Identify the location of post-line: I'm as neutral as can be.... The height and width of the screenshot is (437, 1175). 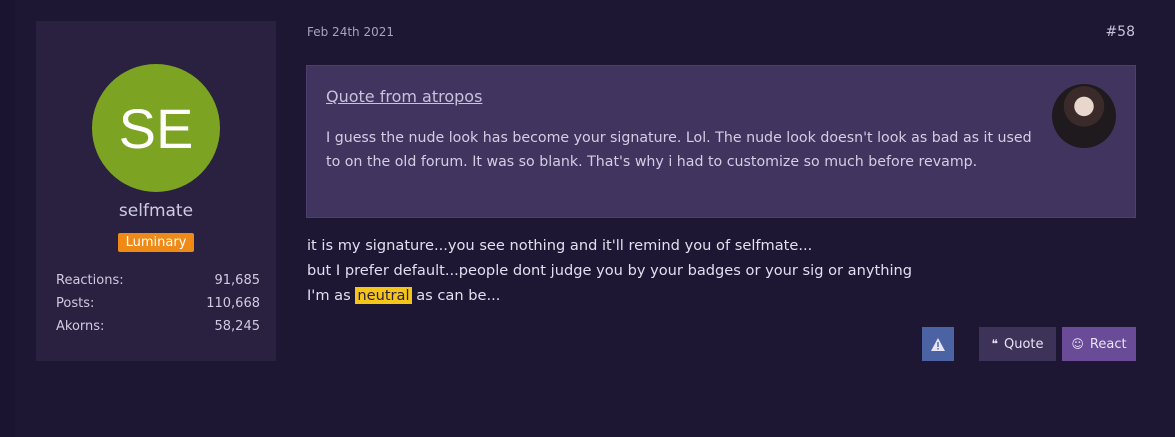
(609, 295).